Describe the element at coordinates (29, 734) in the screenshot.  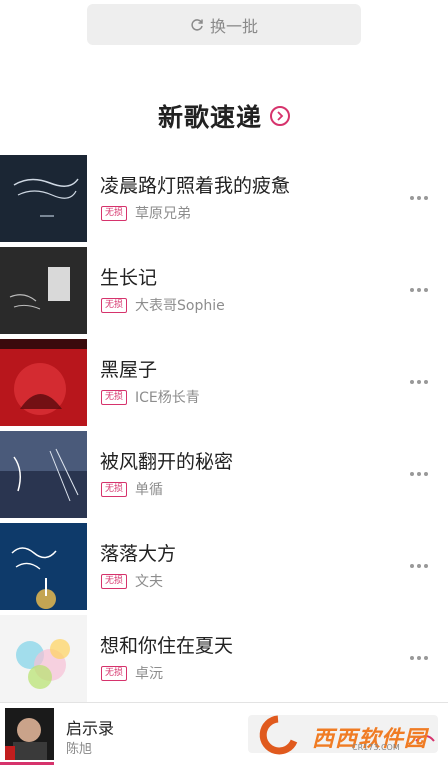
I see `player-album-cover` at that location.